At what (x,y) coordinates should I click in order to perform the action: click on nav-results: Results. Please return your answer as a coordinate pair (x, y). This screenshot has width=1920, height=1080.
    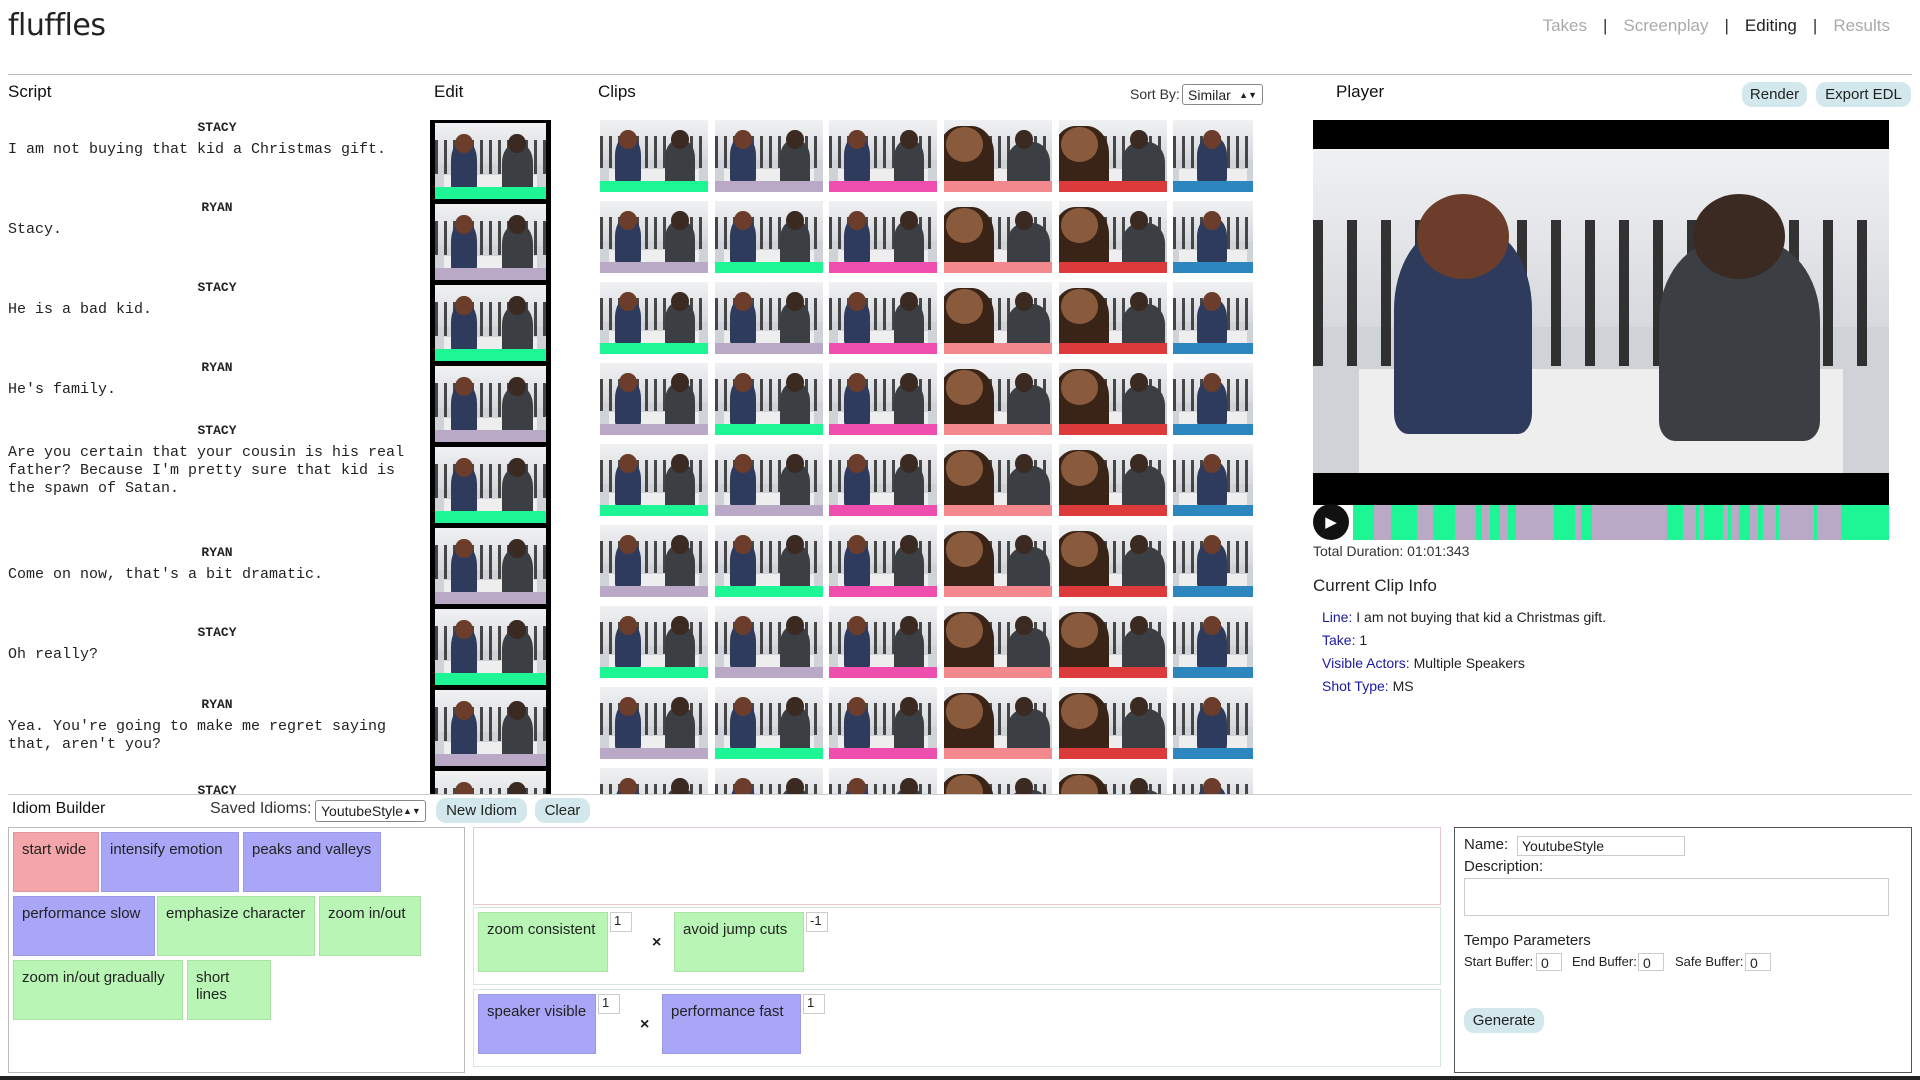
    Looking at the image, I should click on (1861, 26).